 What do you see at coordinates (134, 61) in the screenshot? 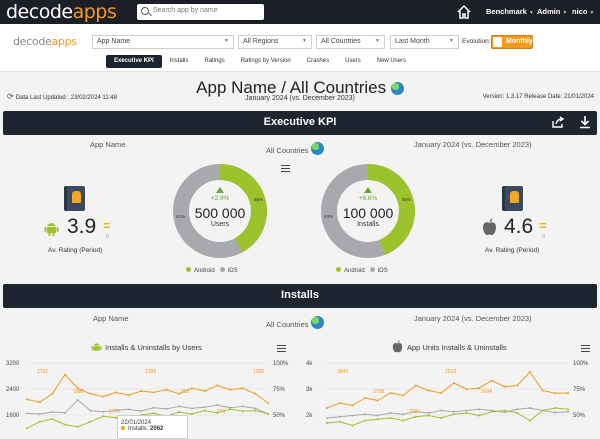
I see `tab-executive-kpi: Executive KPI` at bounding box center [134, 61].